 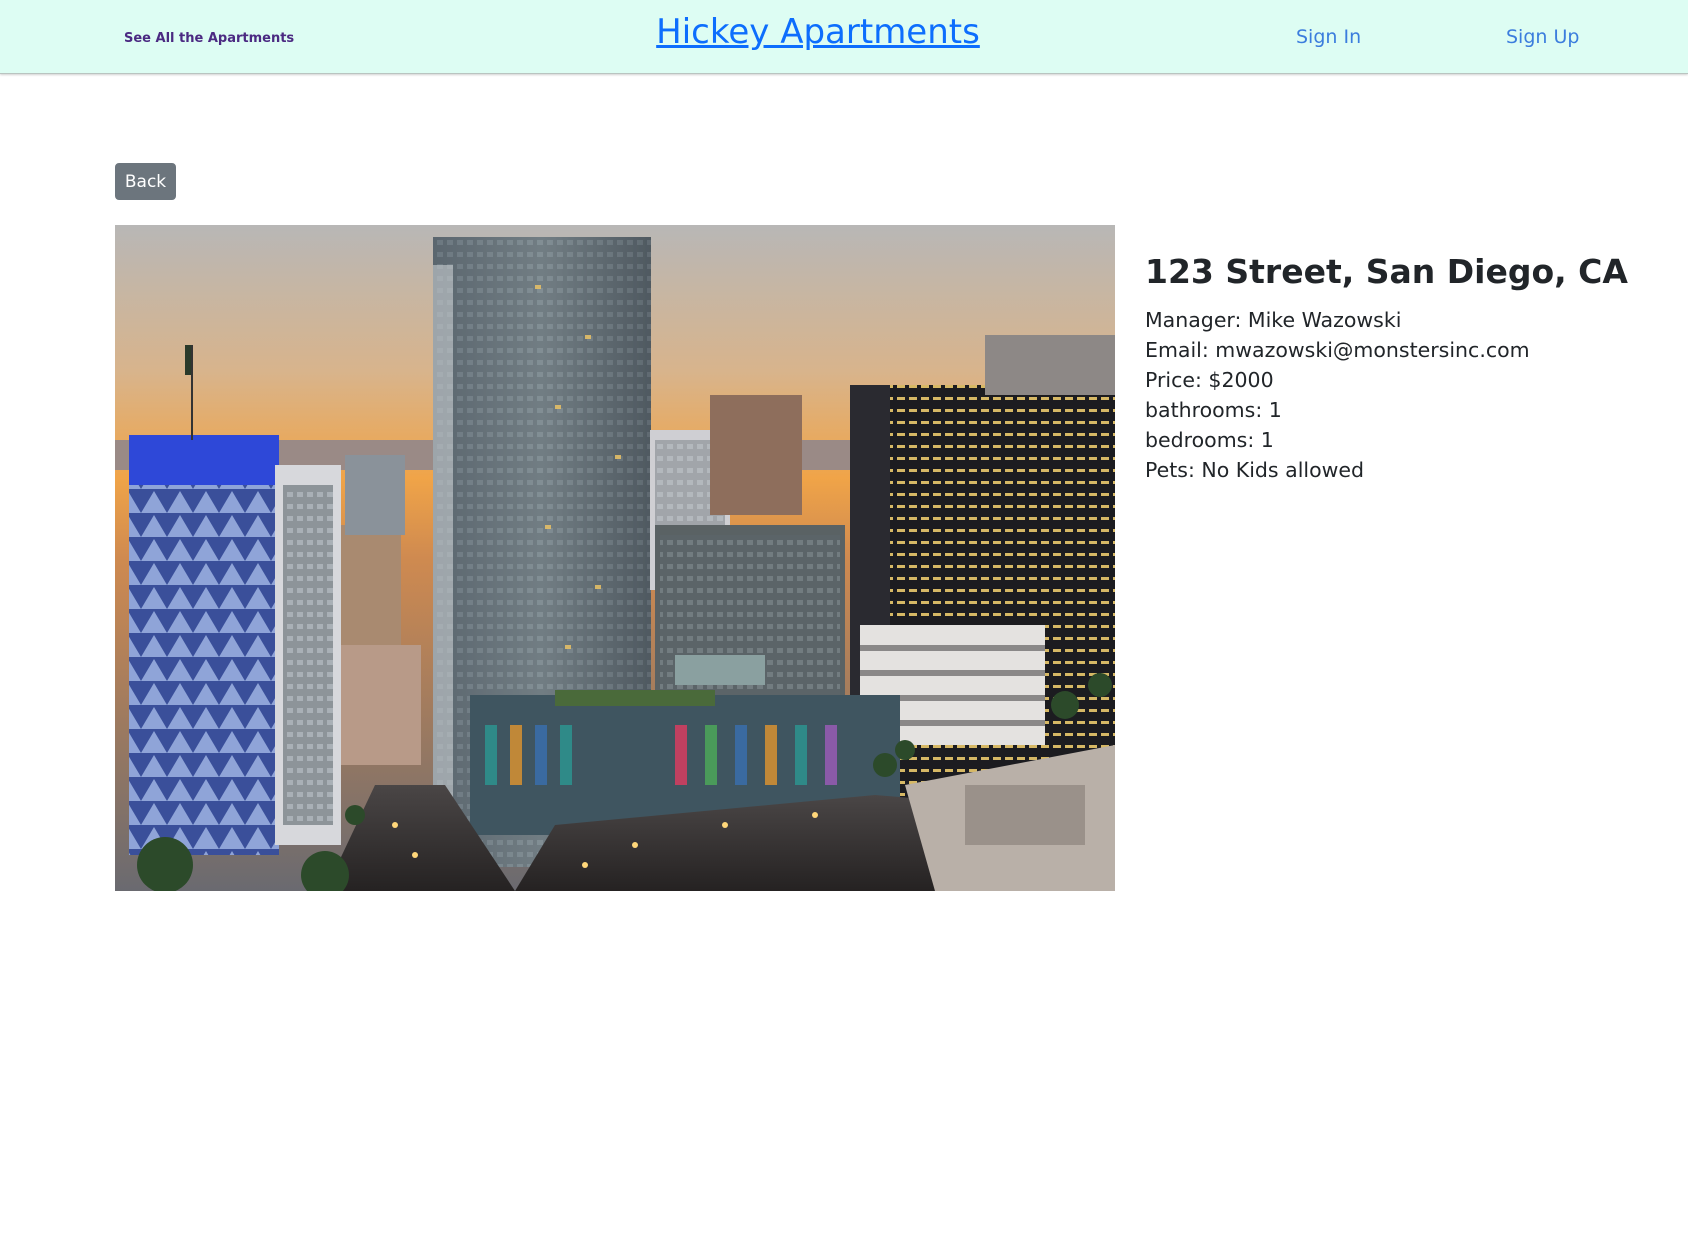 What do you see at coordinates (1255, 470) in the screenshot?
I see `pets-line: Pets: No Kids allowed` at bounding box center [1255, 470].